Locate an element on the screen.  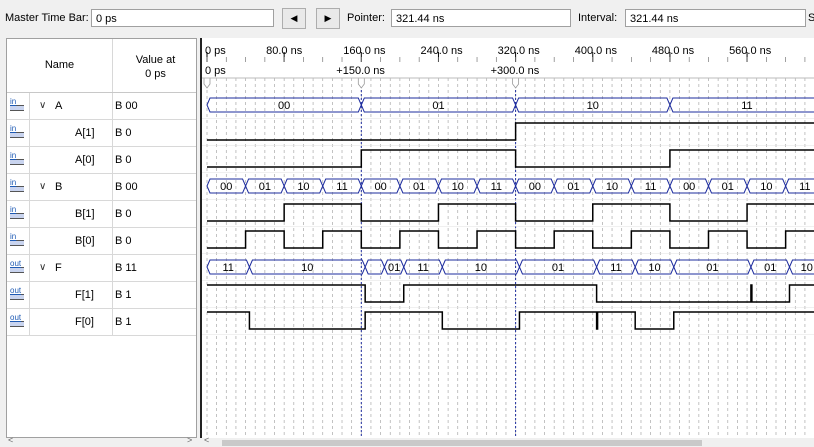
bit-waveform-b1 is located at coordinates (510, 212).